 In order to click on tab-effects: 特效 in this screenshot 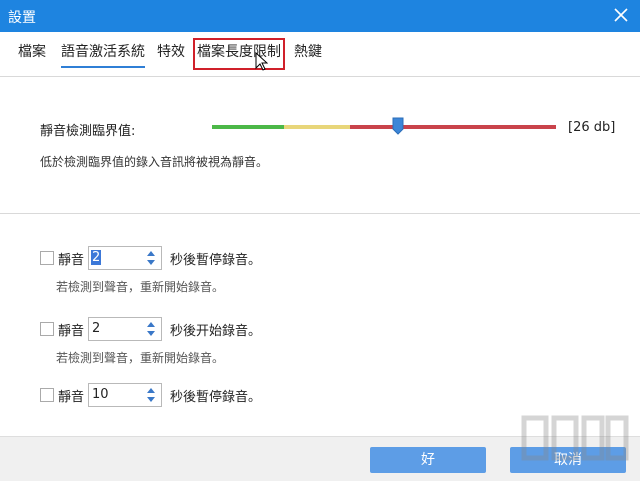, I will do `click(171, 54)`.